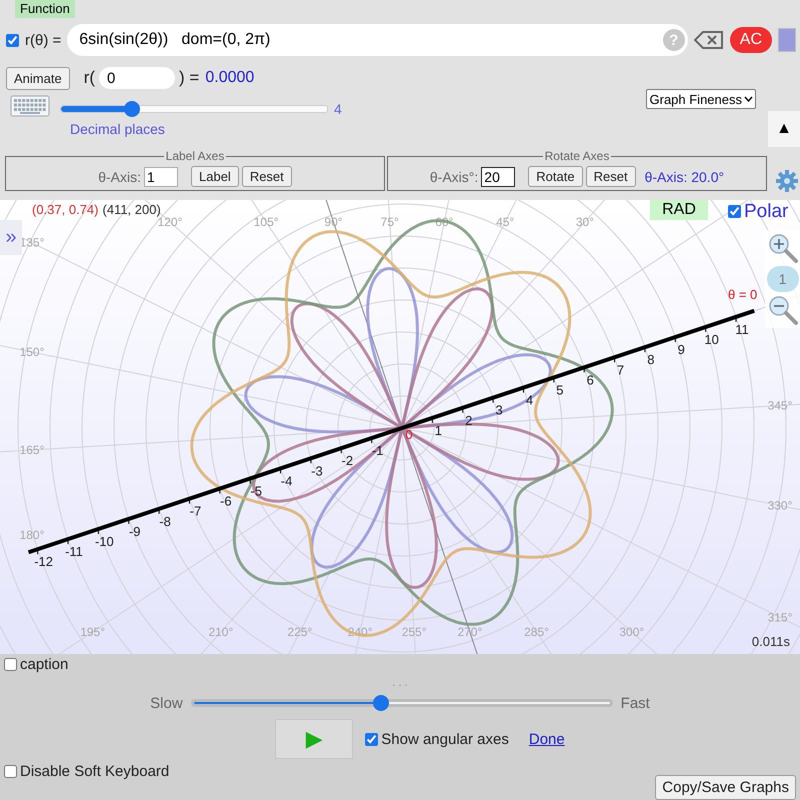 The image size is (800, 800). Describe the element at coordinates (12, 40) in the screenshot. I see `enable-checkbox` at that location.